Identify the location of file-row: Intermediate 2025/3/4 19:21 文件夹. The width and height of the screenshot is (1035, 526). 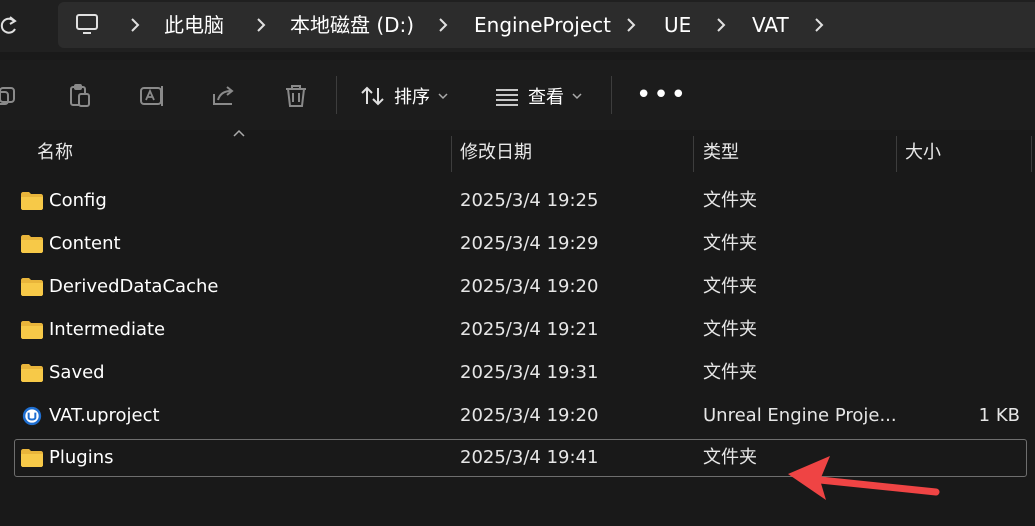
(520, 330).